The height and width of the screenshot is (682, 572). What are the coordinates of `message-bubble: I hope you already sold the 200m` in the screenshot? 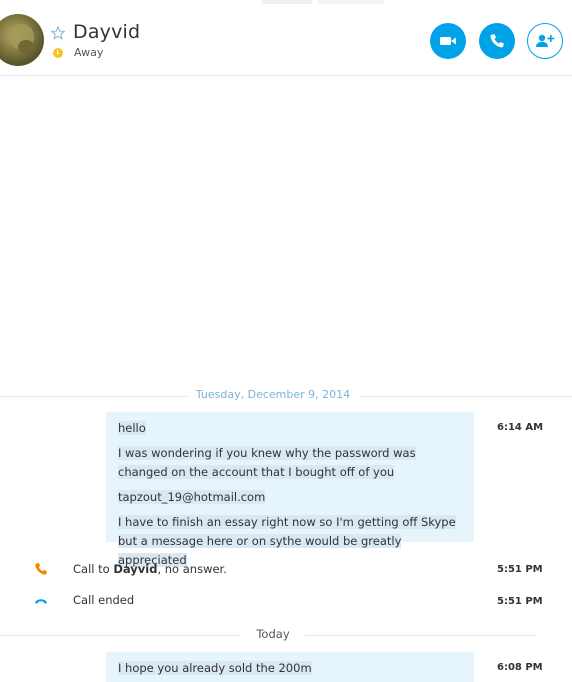 It's located at (290, 667).